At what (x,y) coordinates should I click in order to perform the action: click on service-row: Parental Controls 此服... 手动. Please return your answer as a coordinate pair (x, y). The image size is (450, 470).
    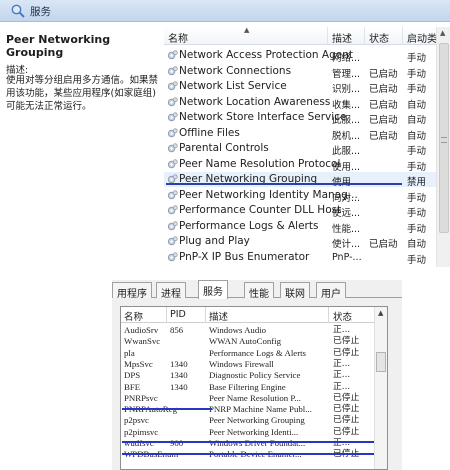
    Looking at the image, I should click on (300, 149).